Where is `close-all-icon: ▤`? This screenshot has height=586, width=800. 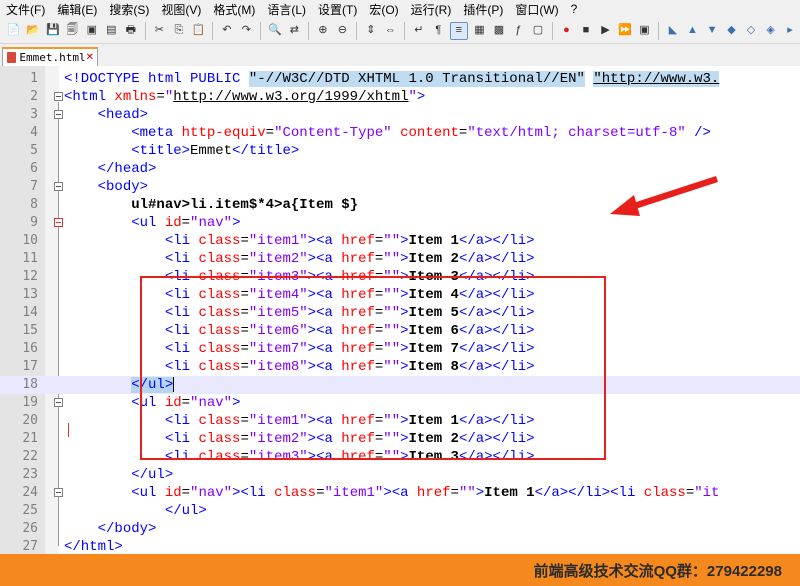 close-all-icon: ▤ is located at coordinates (112, 31).